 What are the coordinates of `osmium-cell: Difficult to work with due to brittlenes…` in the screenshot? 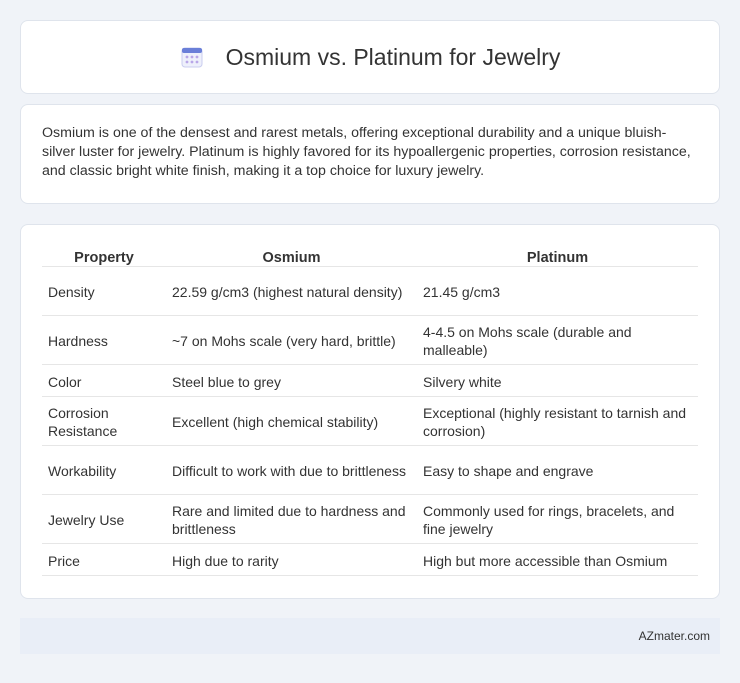 It's located at (291, 471).